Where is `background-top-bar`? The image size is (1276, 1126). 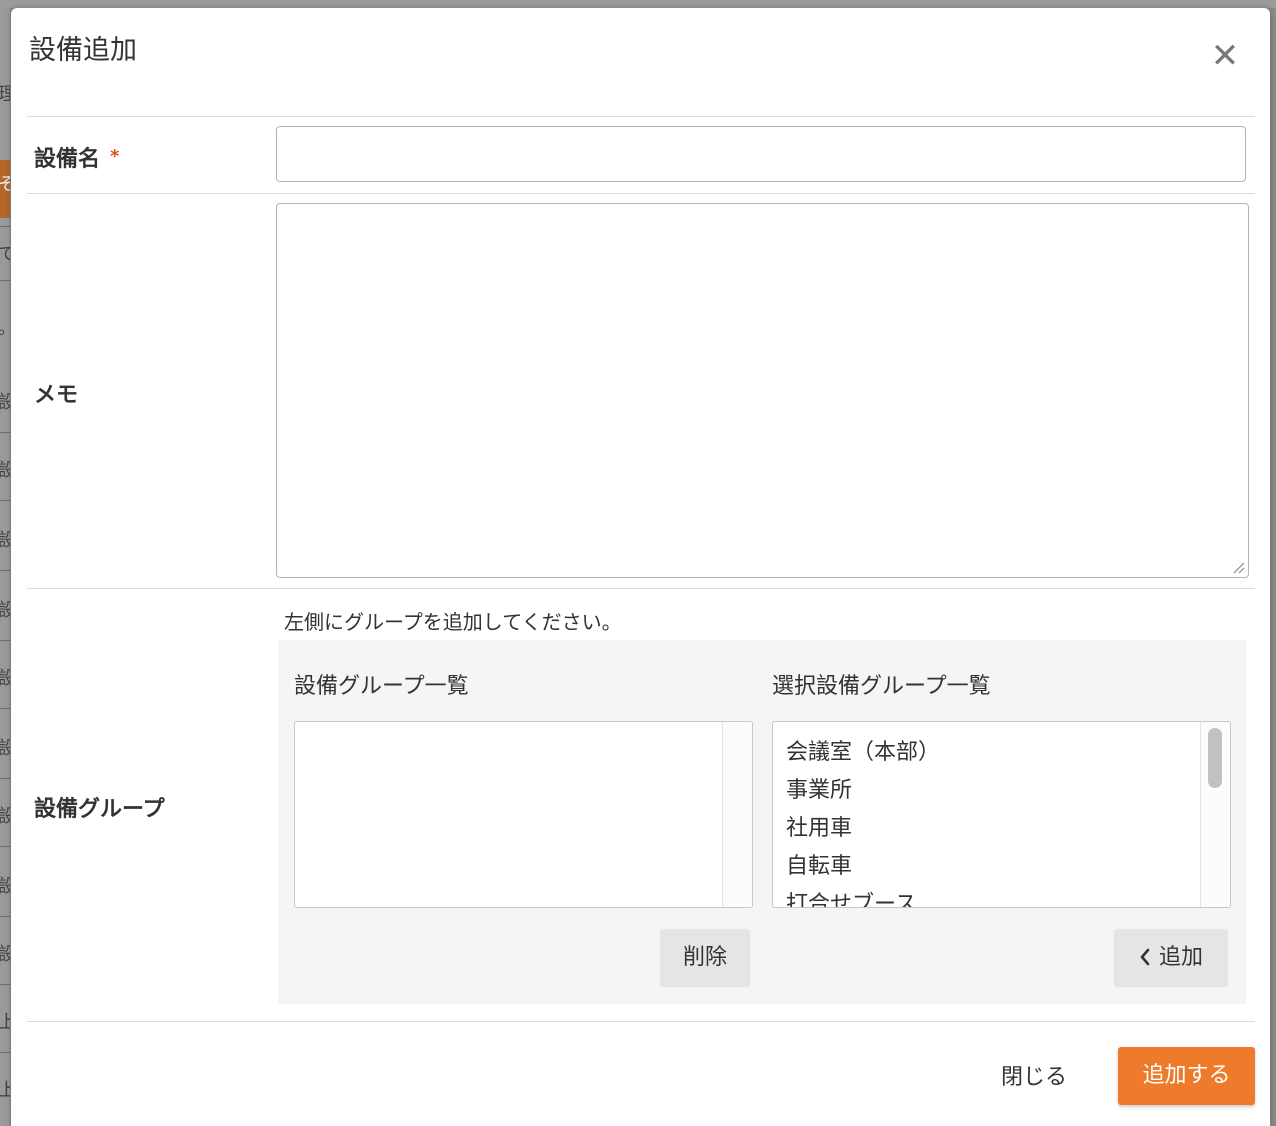
background-top-bar is located at coordinates (638, 4).